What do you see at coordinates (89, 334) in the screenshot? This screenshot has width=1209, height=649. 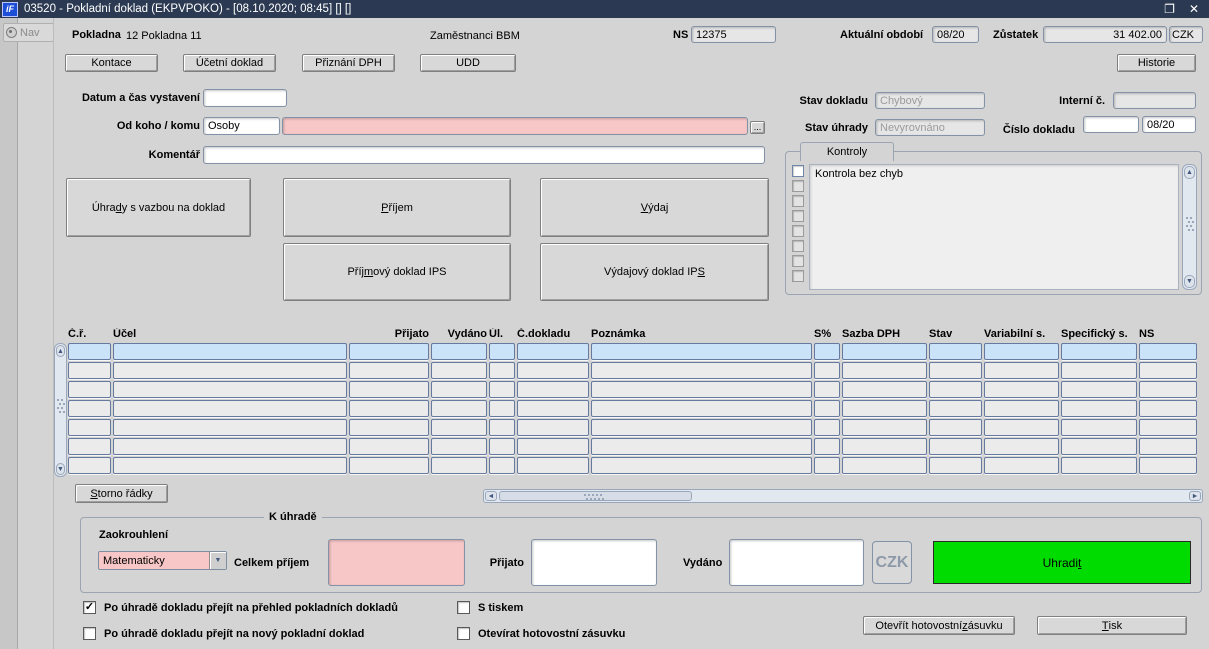 I see `column-header-1: Č.ř.` at bounding box center [89, 334].